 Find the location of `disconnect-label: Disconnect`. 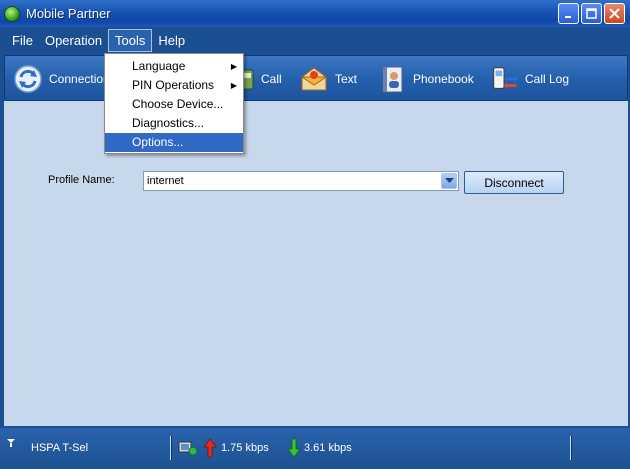

disconnect-label: Disconnect is located at coordinates (514, 182).